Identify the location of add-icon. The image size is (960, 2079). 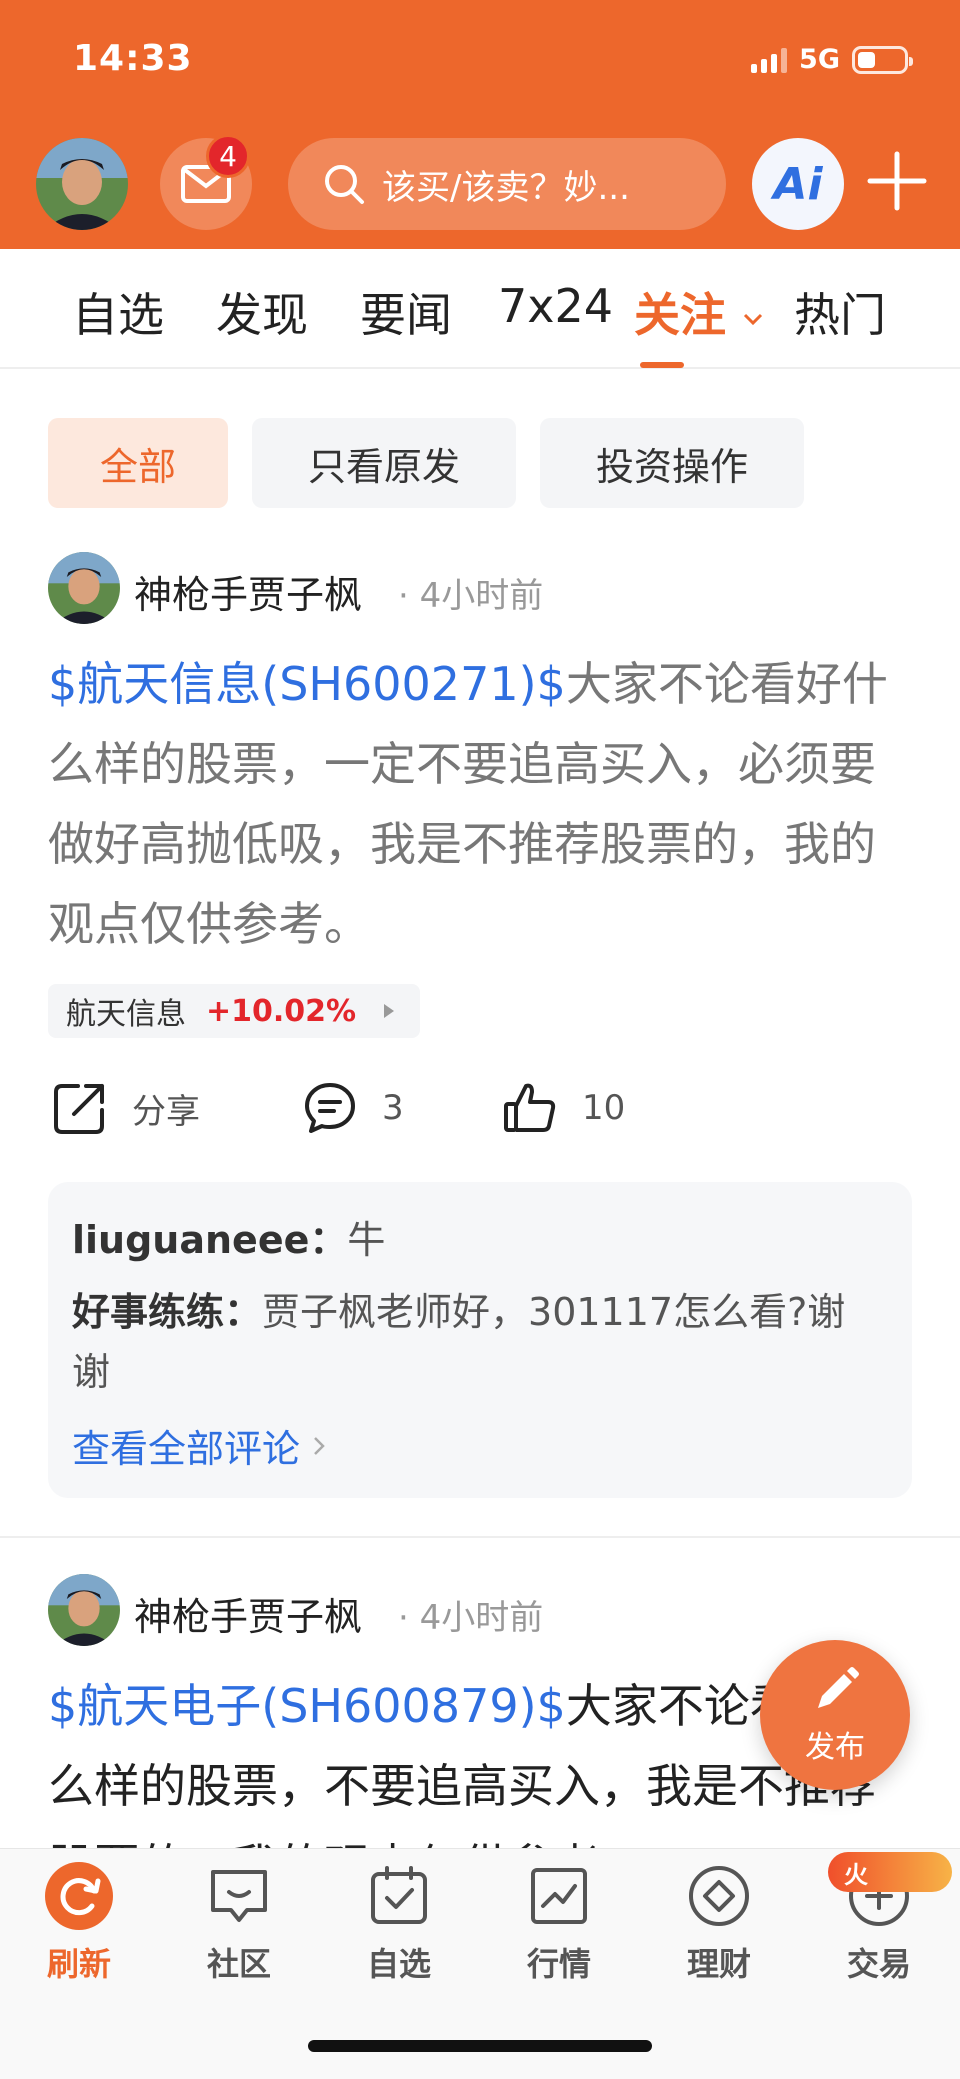
(897, 181).